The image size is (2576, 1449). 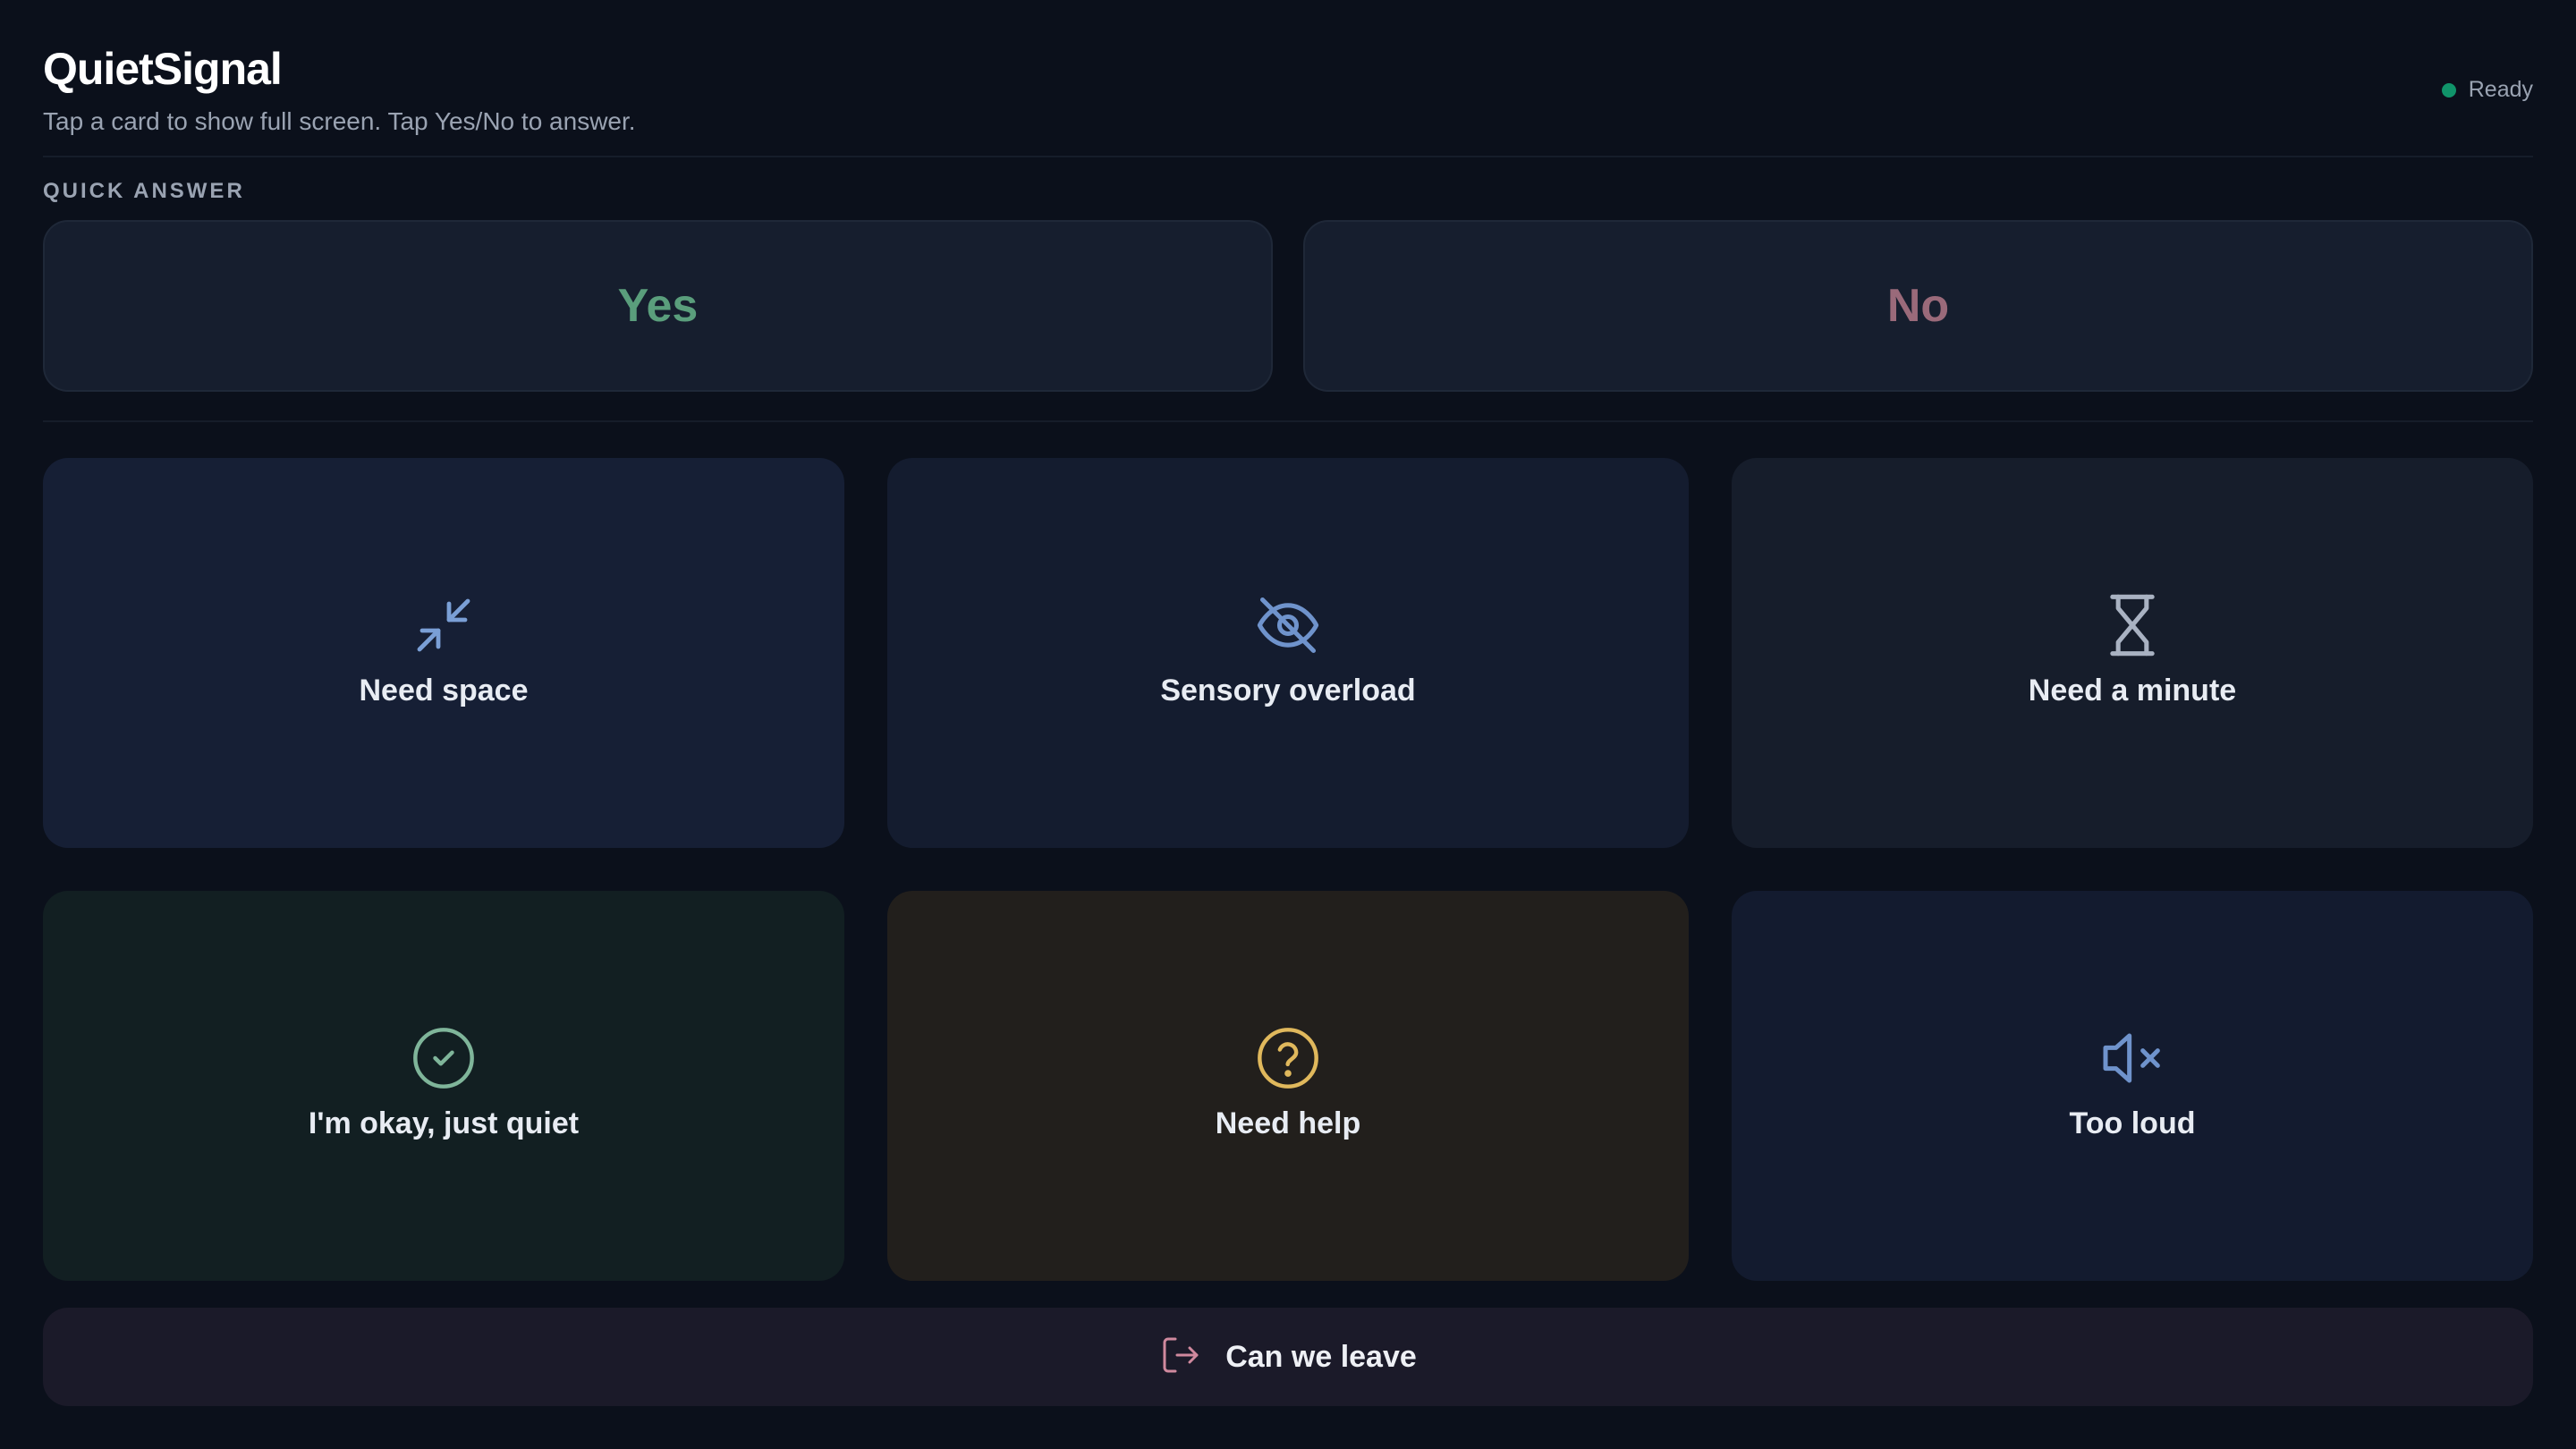 I want to click on question-circle-icon, so click(x=1288, y=1058).